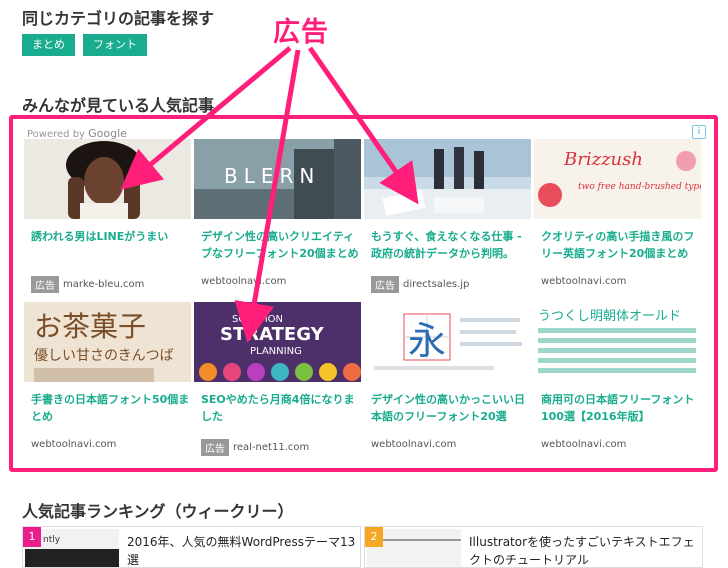 The height and width of the screenshot is (568, 728). I want to click on adchoices-icon: i, so click(699, 132).